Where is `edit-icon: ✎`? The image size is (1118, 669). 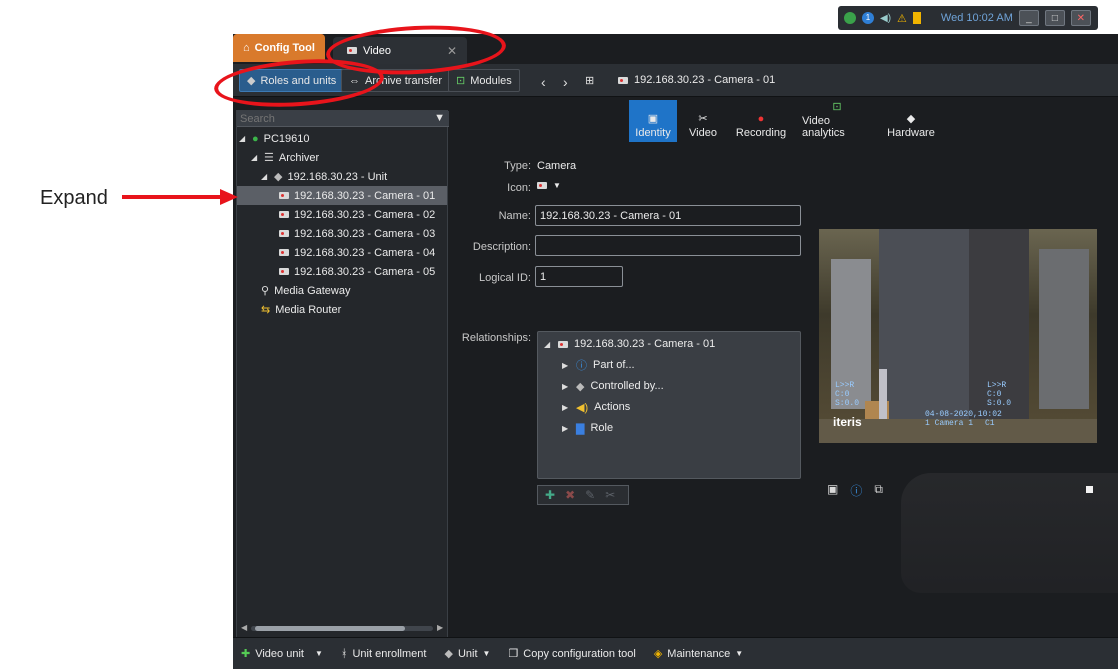 edit-icon: ✎ is located at coordinates (590, 495).